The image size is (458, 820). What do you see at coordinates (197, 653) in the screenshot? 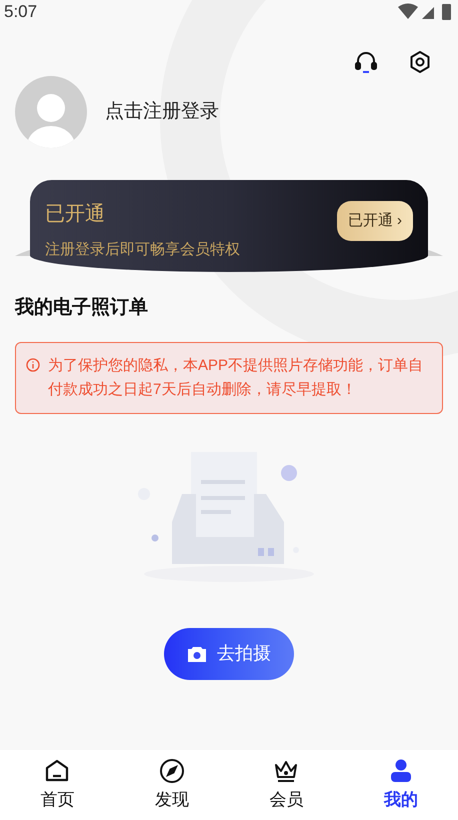
I see `camera-icon` at bounding box center [197, 653].